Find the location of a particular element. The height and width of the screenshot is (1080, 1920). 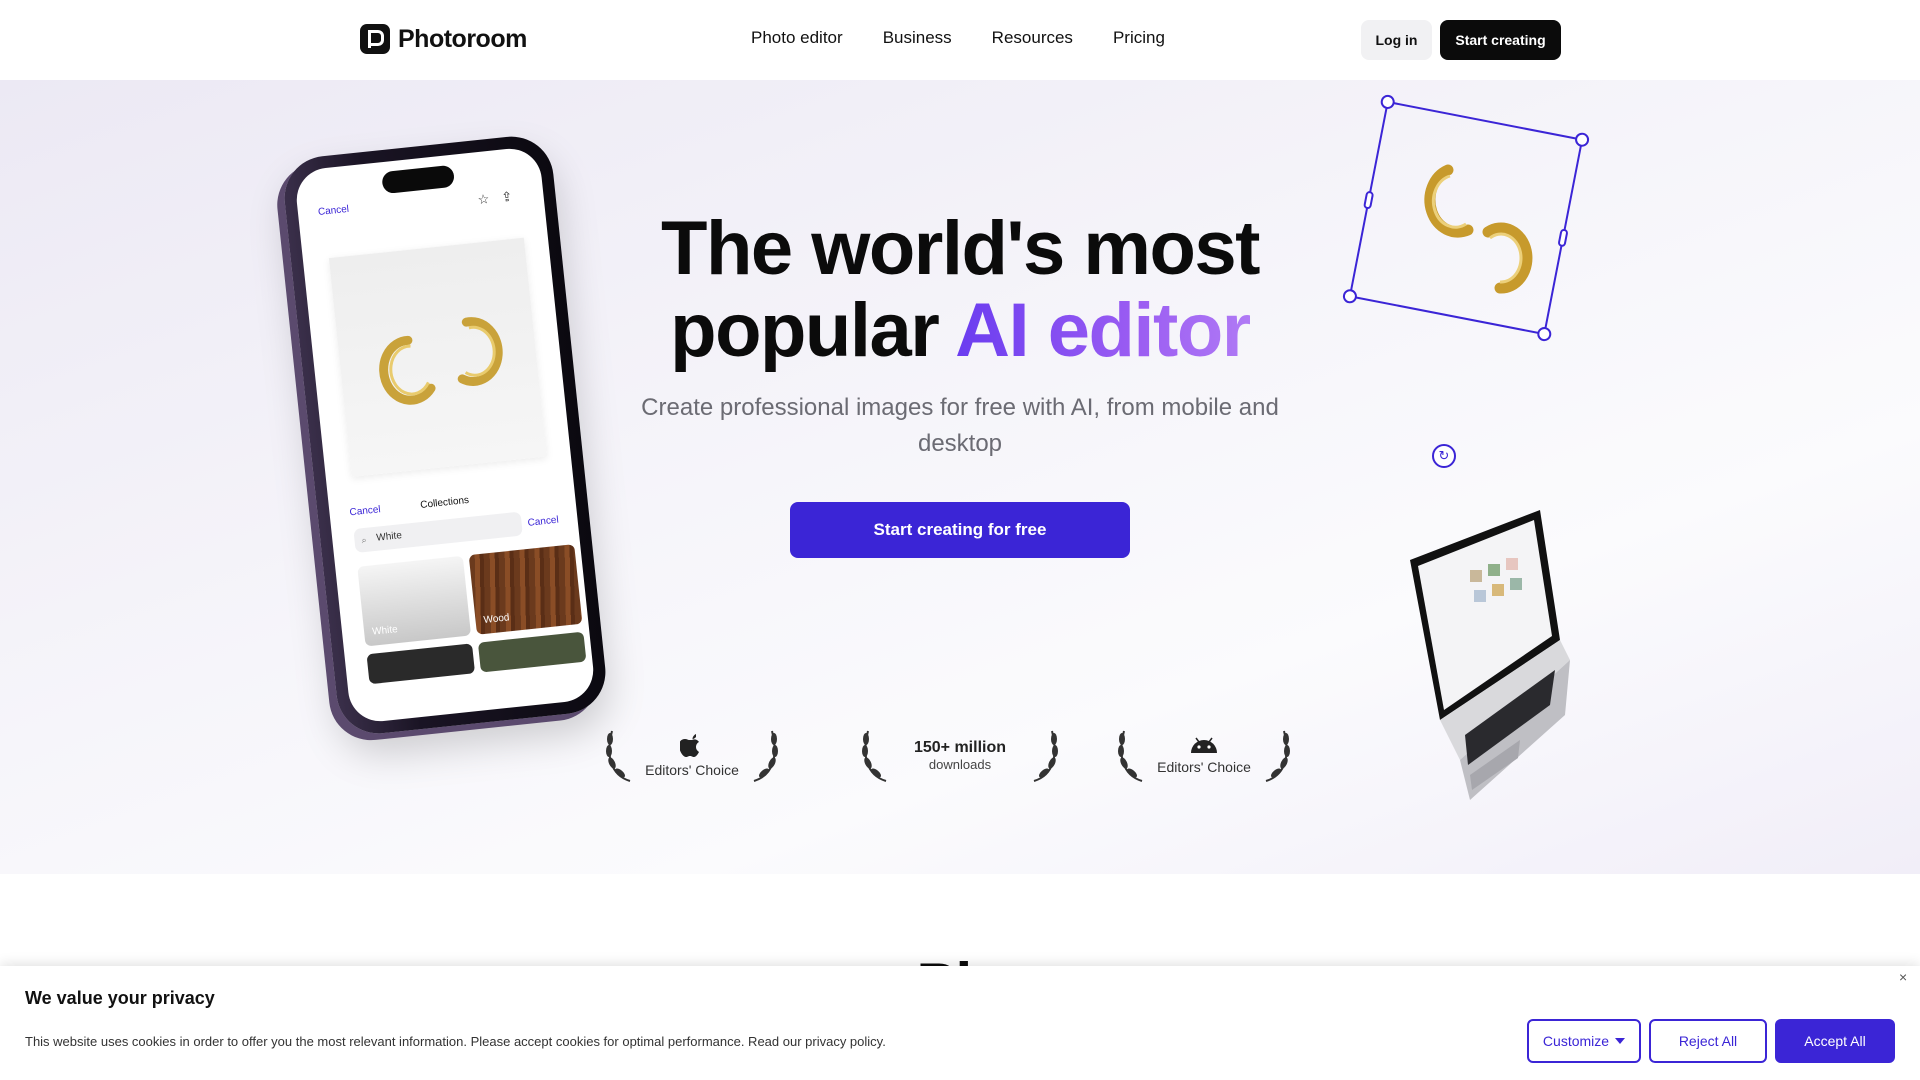

hero-headline: The world's most popular AI editor is located at coordinates (960, 290).